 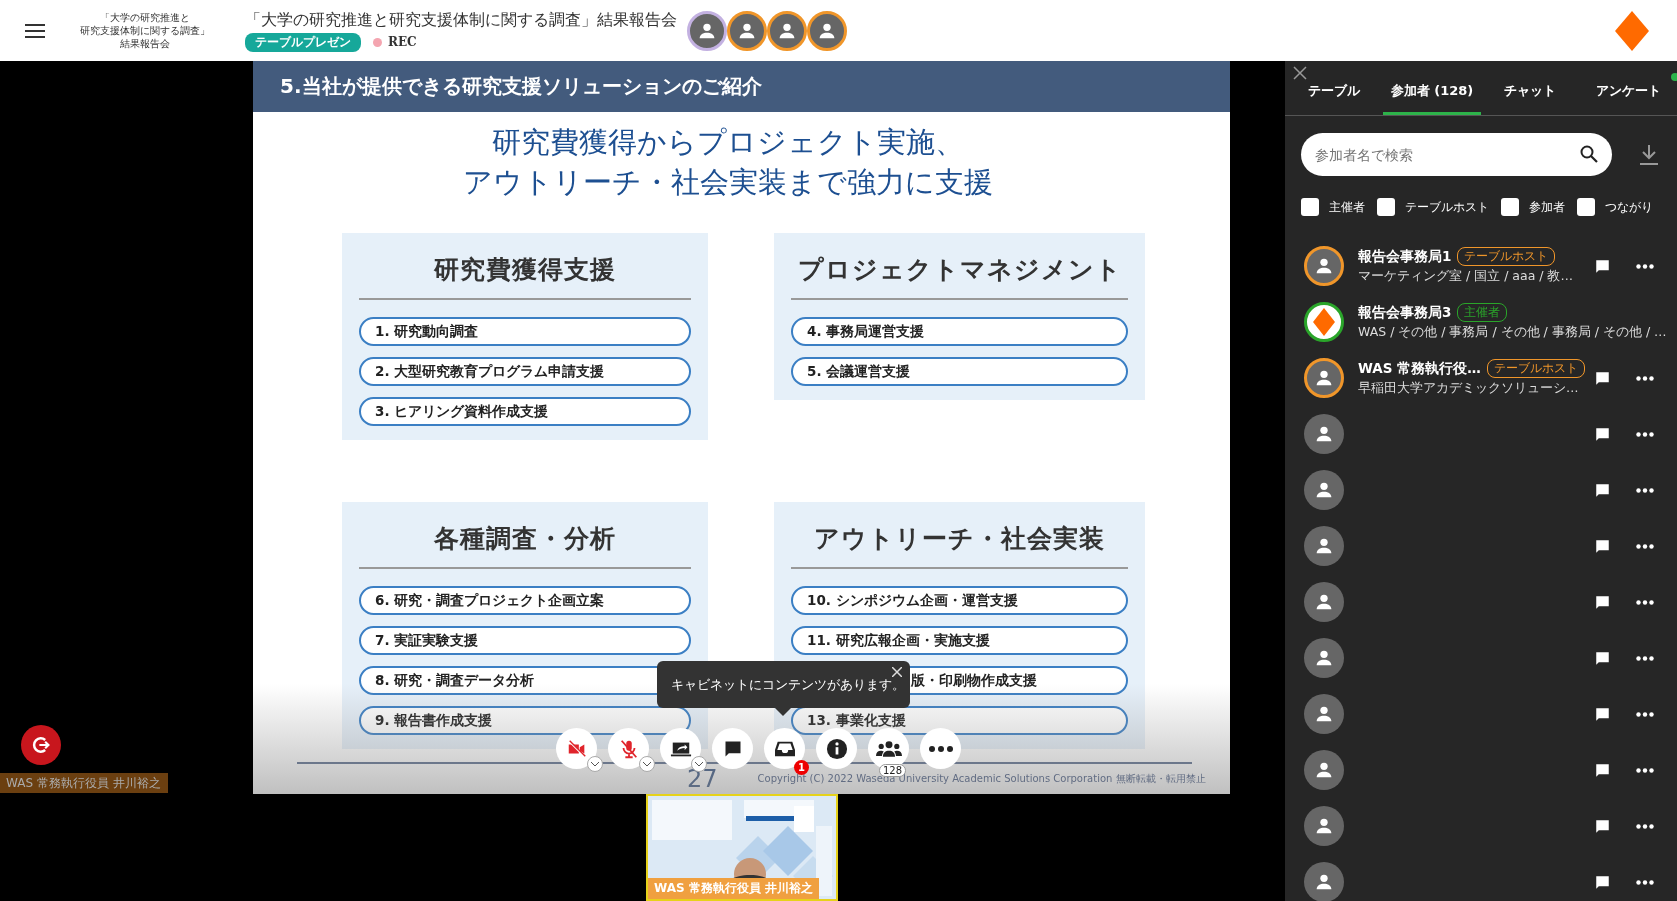 I want to click on filter-label: 主催者, so click(x=1347, y=207).